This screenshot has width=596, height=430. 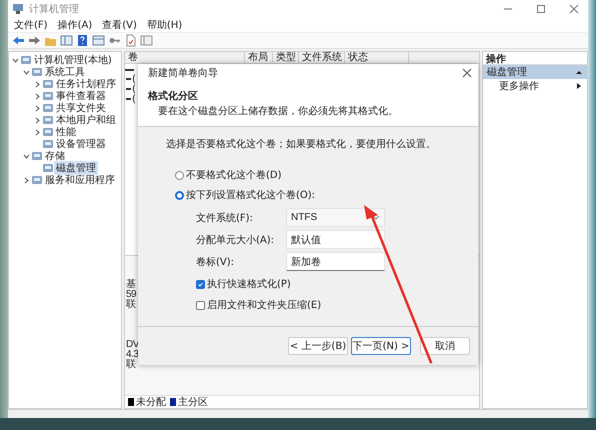 What do you see at coordinates (81, 108) in the screenshot?
I see `tree-item: 共享文件夹` at bounding box center [81, 108].